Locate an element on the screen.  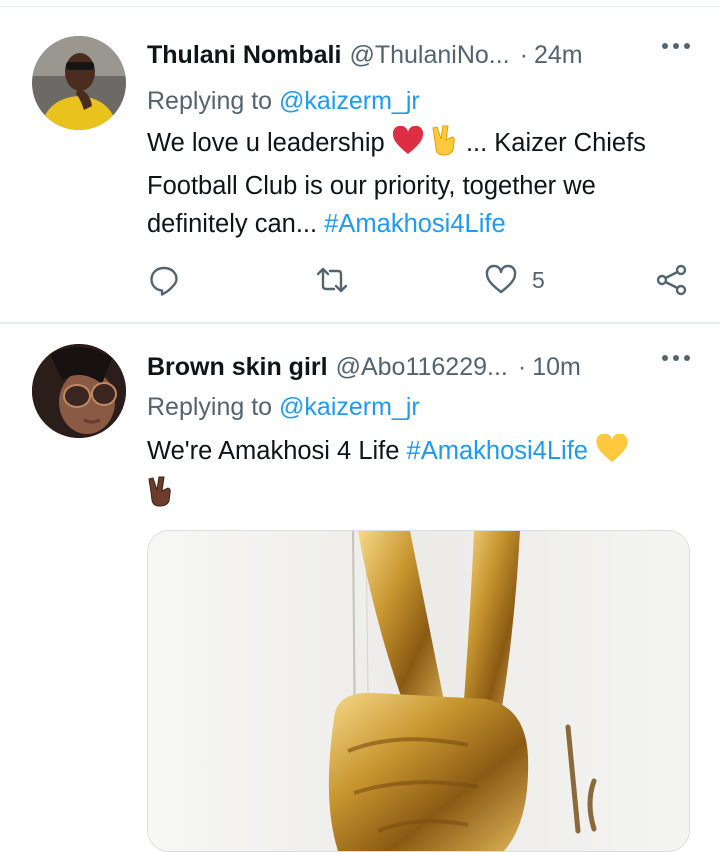
share-icon is located at coordinates (671, 280).